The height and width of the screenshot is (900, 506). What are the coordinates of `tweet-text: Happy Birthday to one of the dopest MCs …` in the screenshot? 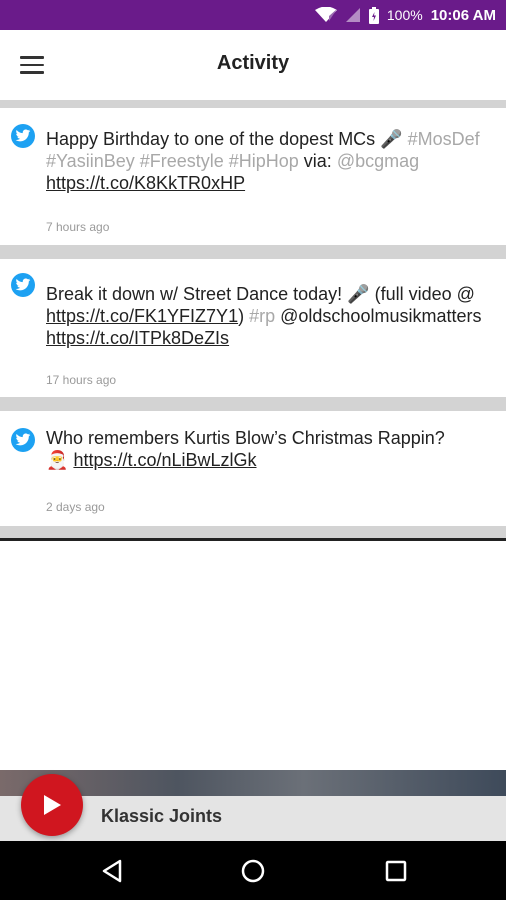 It's located at (271, 161).